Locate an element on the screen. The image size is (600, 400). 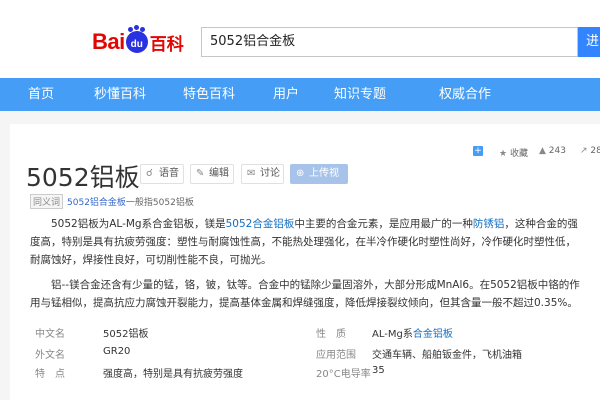
info-value: GR20 is located at coordinates (117, 351).